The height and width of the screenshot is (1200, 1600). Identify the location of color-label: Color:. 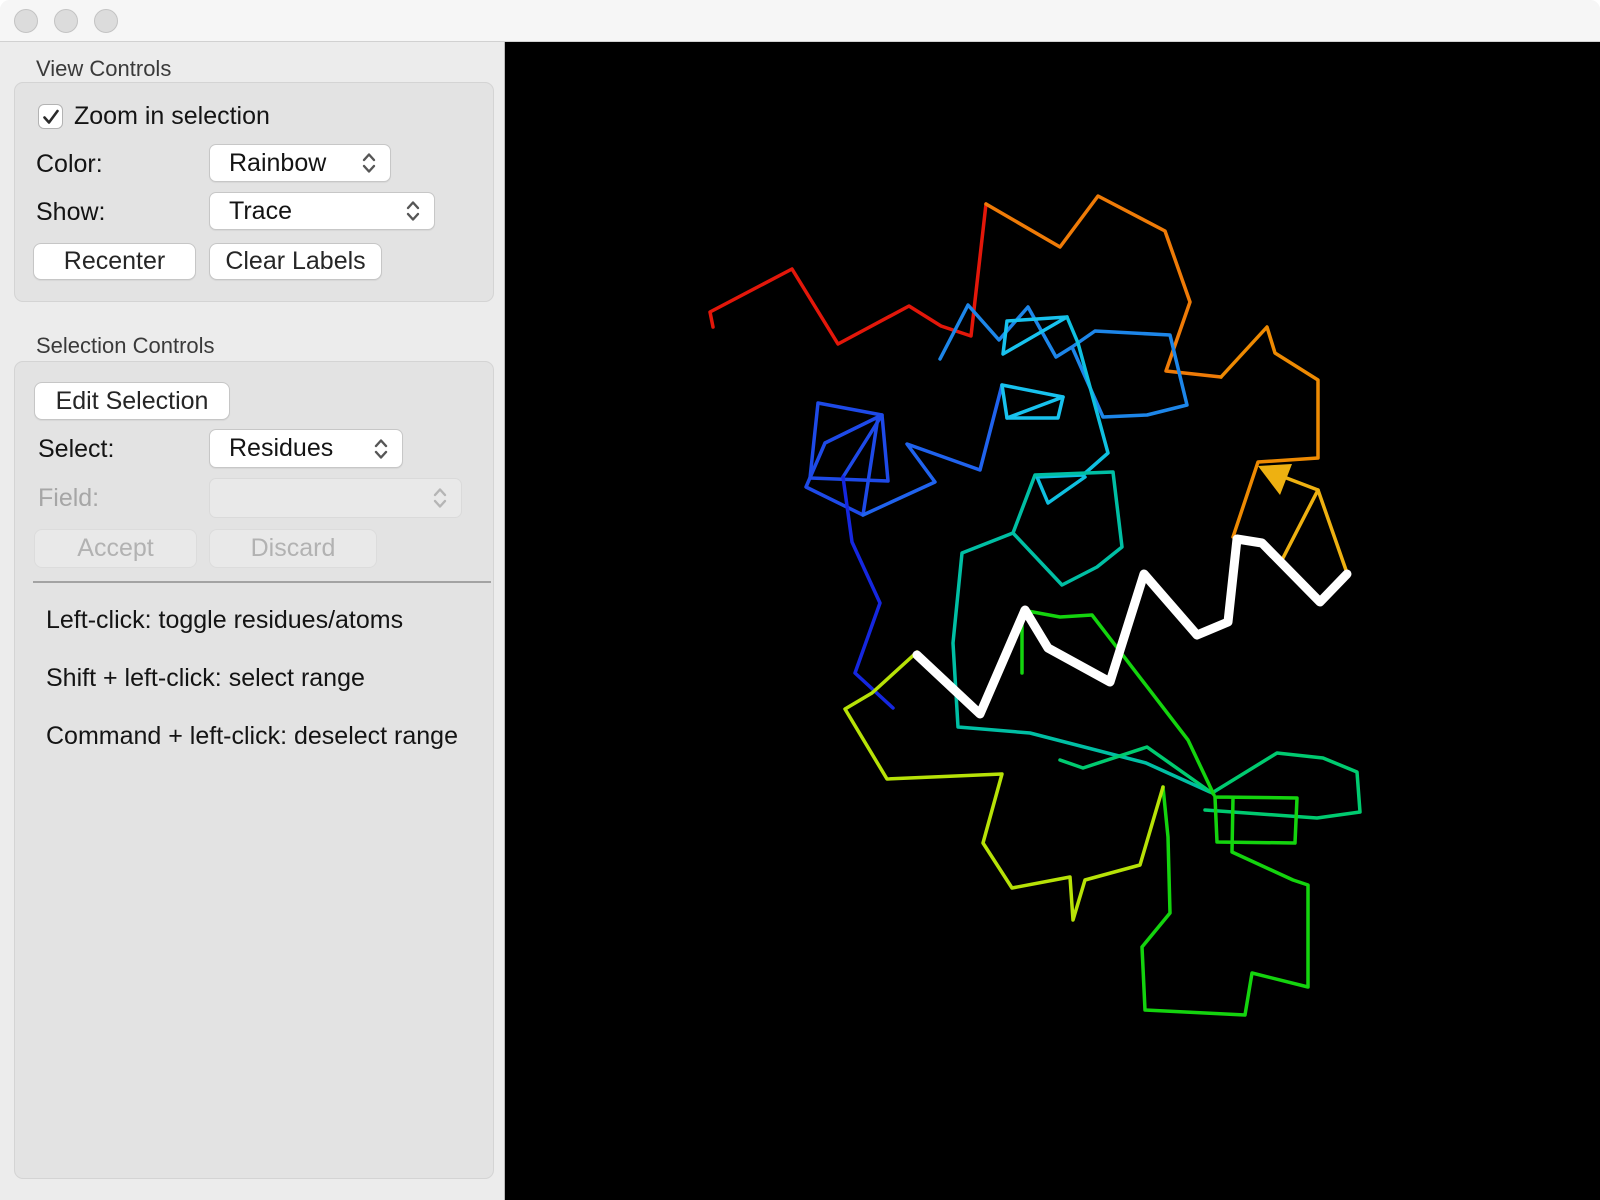
(69, 164).